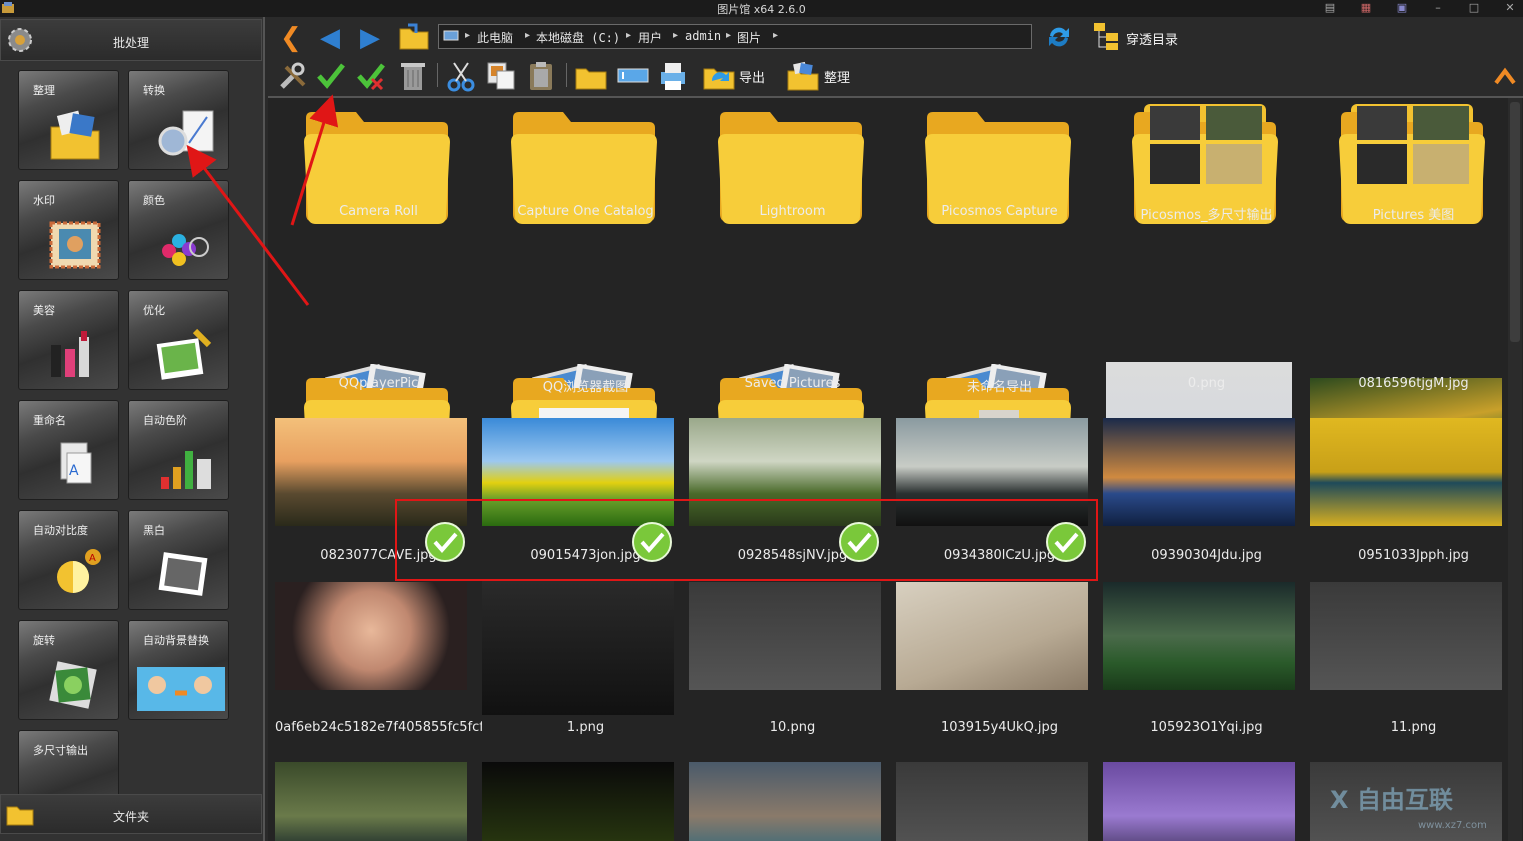 The image size is (1523, 841). I want to click on collapse-up-icon, so click(1505, 76).